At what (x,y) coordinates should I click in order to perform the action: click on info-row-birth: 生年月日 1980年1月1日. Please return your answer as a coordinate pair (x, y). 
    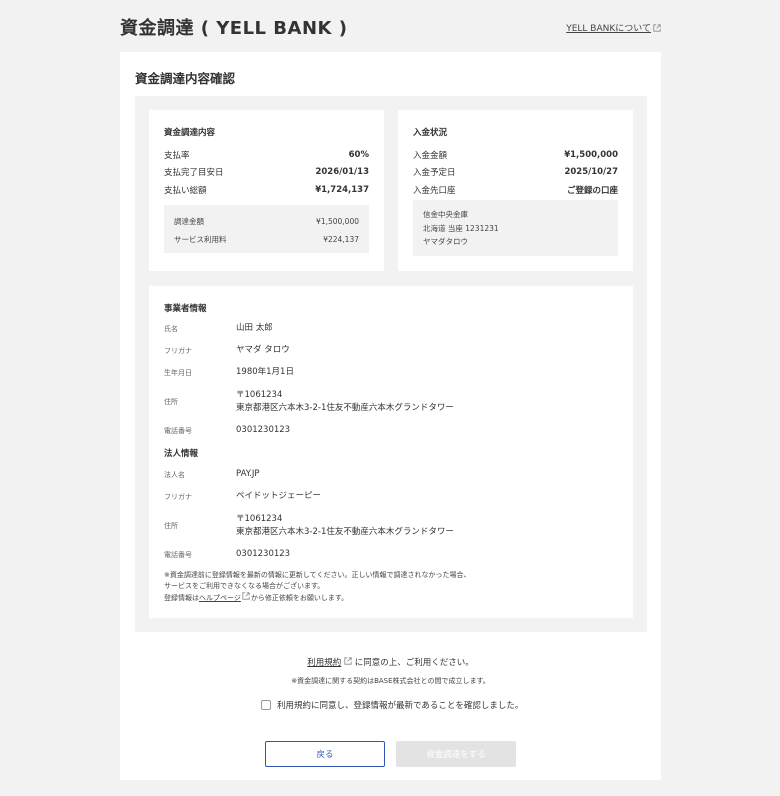
    Looking at the image, I should click on (229, 372).